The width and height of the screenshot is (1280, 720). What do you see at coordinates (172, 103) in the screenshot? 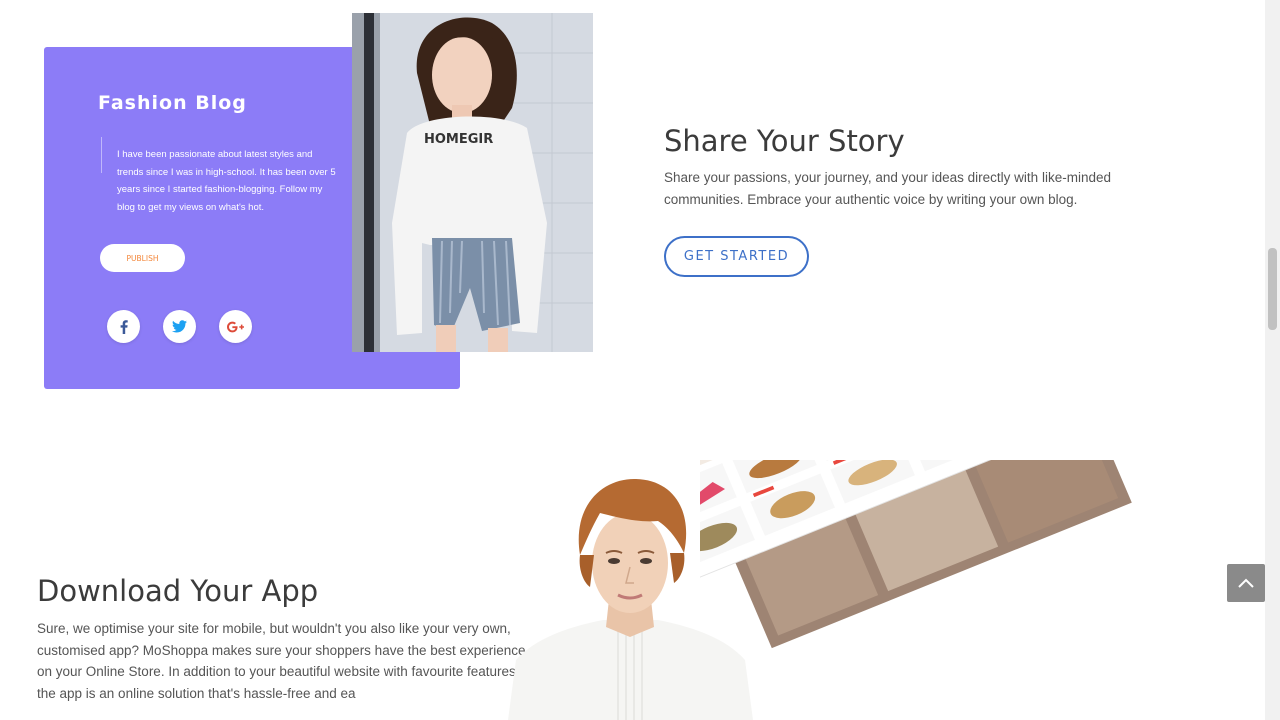
I see `blog-title: Fashion Blog` at bounding box center [172, 103].